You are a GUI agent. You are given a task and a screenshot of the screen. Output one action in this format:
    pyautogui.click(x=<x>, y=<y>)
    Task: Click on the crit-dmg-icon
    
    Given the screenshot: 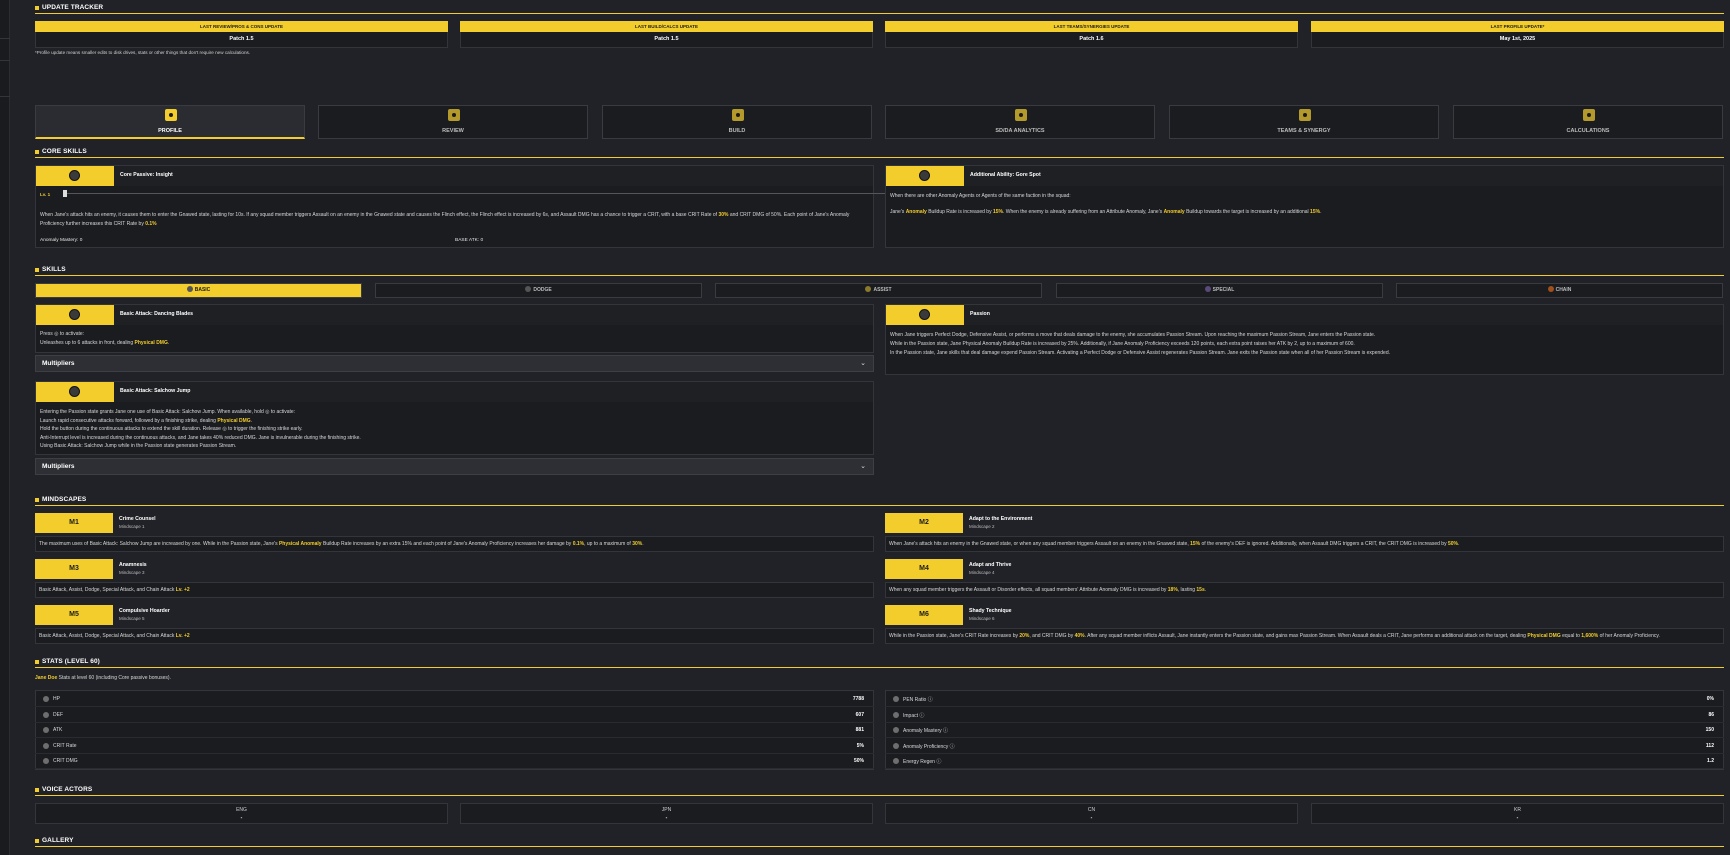 What is the action you would take?
    pyautogui.click(x=46, y=761)
    